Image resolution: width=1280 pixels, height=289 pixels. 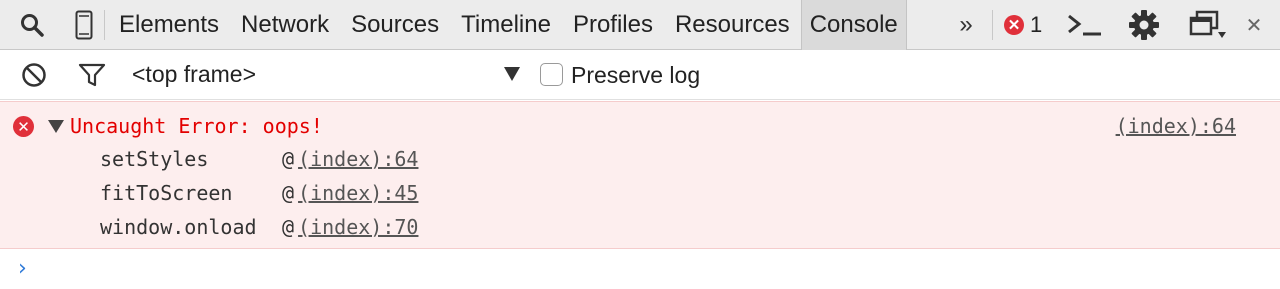 What do you see at coordinates (178, 227) in the screenshot?
I see `stack-function: window.onload` at bounding box center [178, 227].